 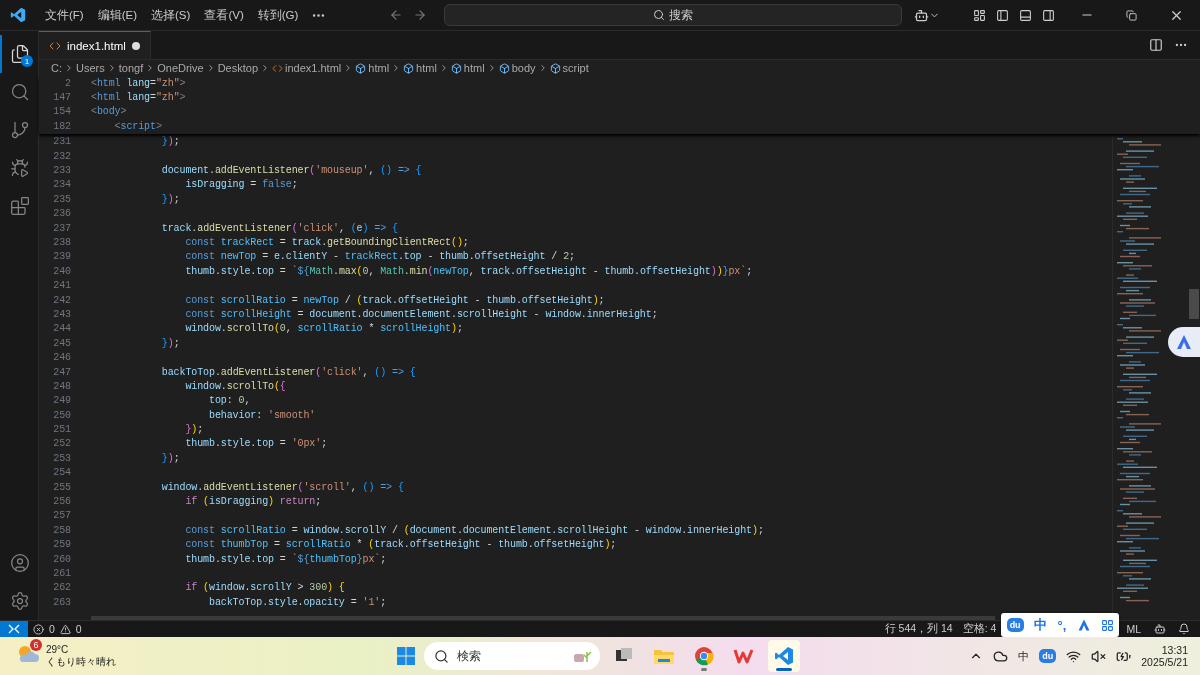 What do you see at coordinates (95, 45) in the screenshot?
I see `editor-tab: index1.html` at bounding box center [95, 45].